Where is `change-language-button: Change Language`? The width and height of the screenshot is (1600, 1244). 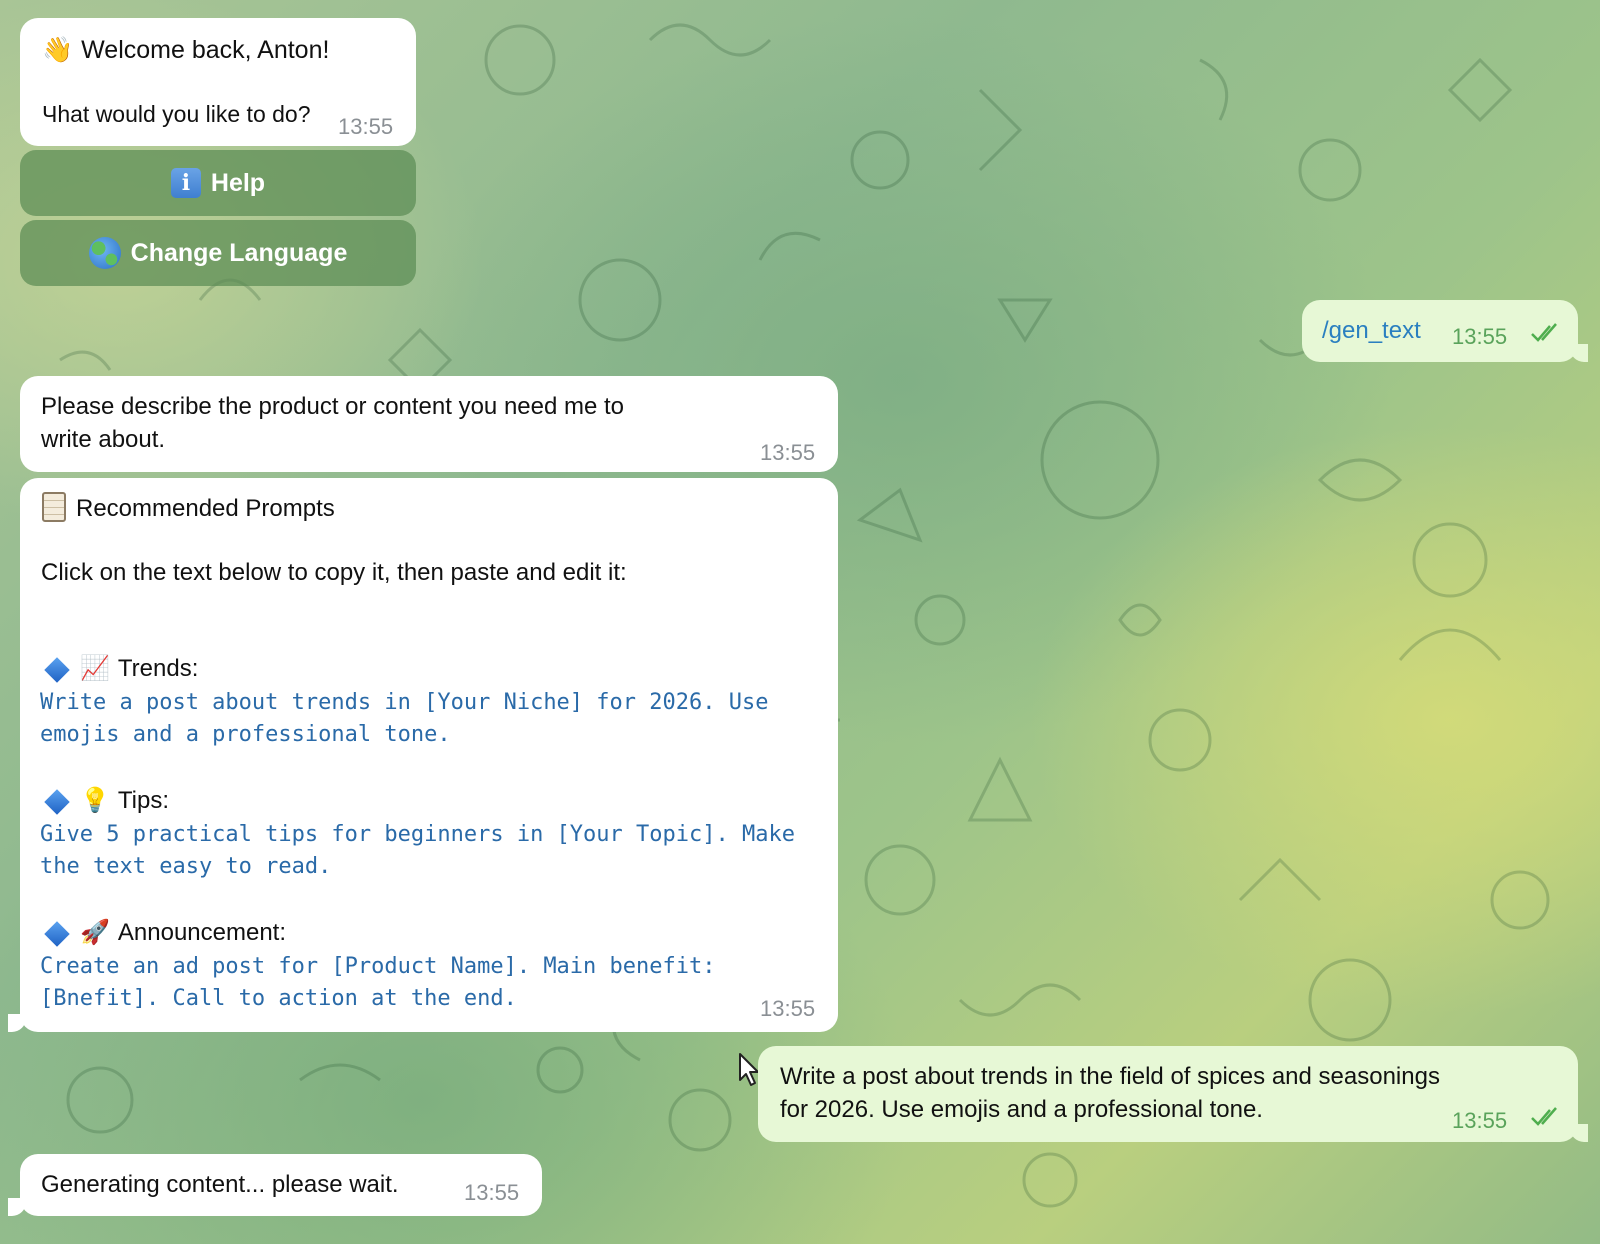
change-language-button: Change Language is located at coordinates (218, 253).